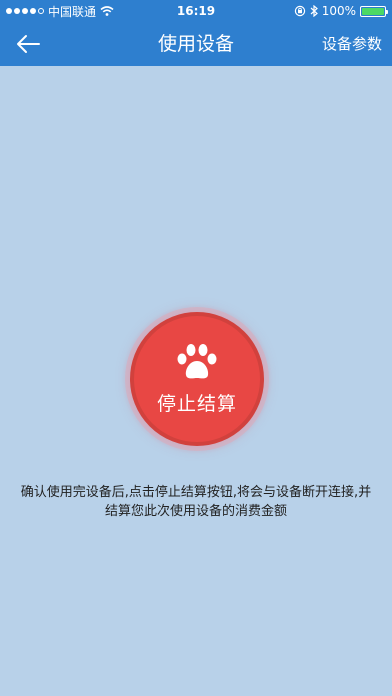  I want to click on stop-button-label: 停止结算, so click(196, 403).